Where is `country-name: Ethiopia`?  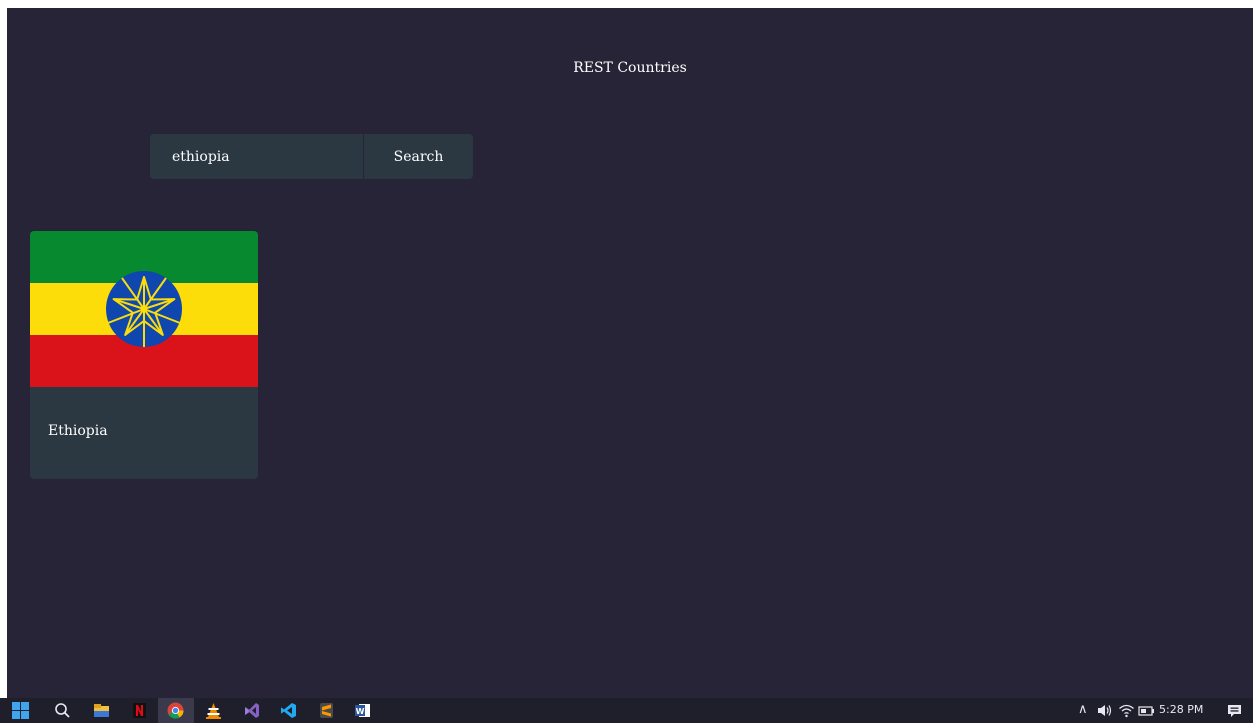
country-name: Ethiopia is located at coordinates (78, 431).